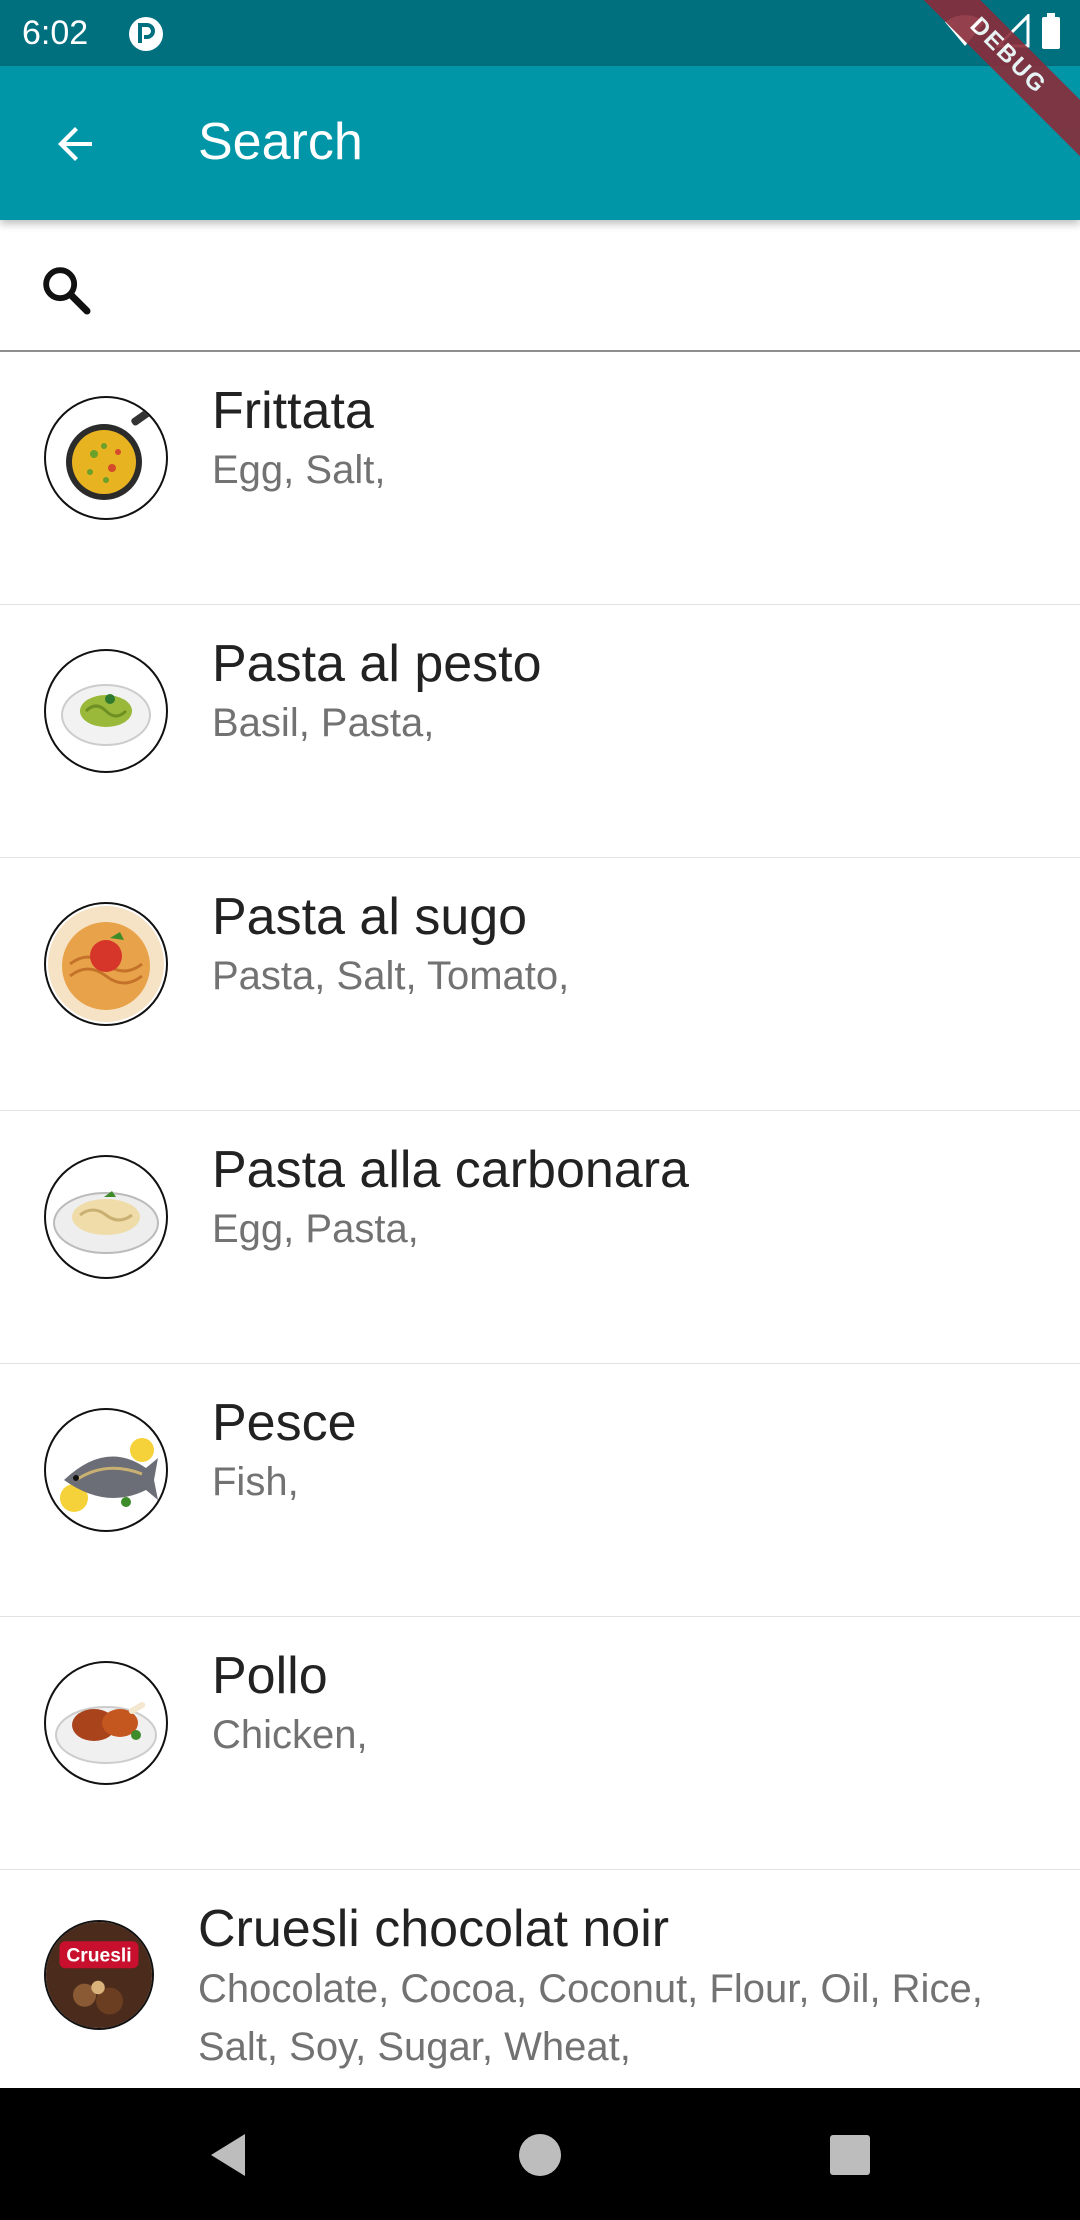 The width and height of the screenshot is (1080, 2220). What do you see at coordinates (98, 1956) in the screenshot?
I see `cruesli-logo-text: Cruesli` at bounding box center [98, 1956].